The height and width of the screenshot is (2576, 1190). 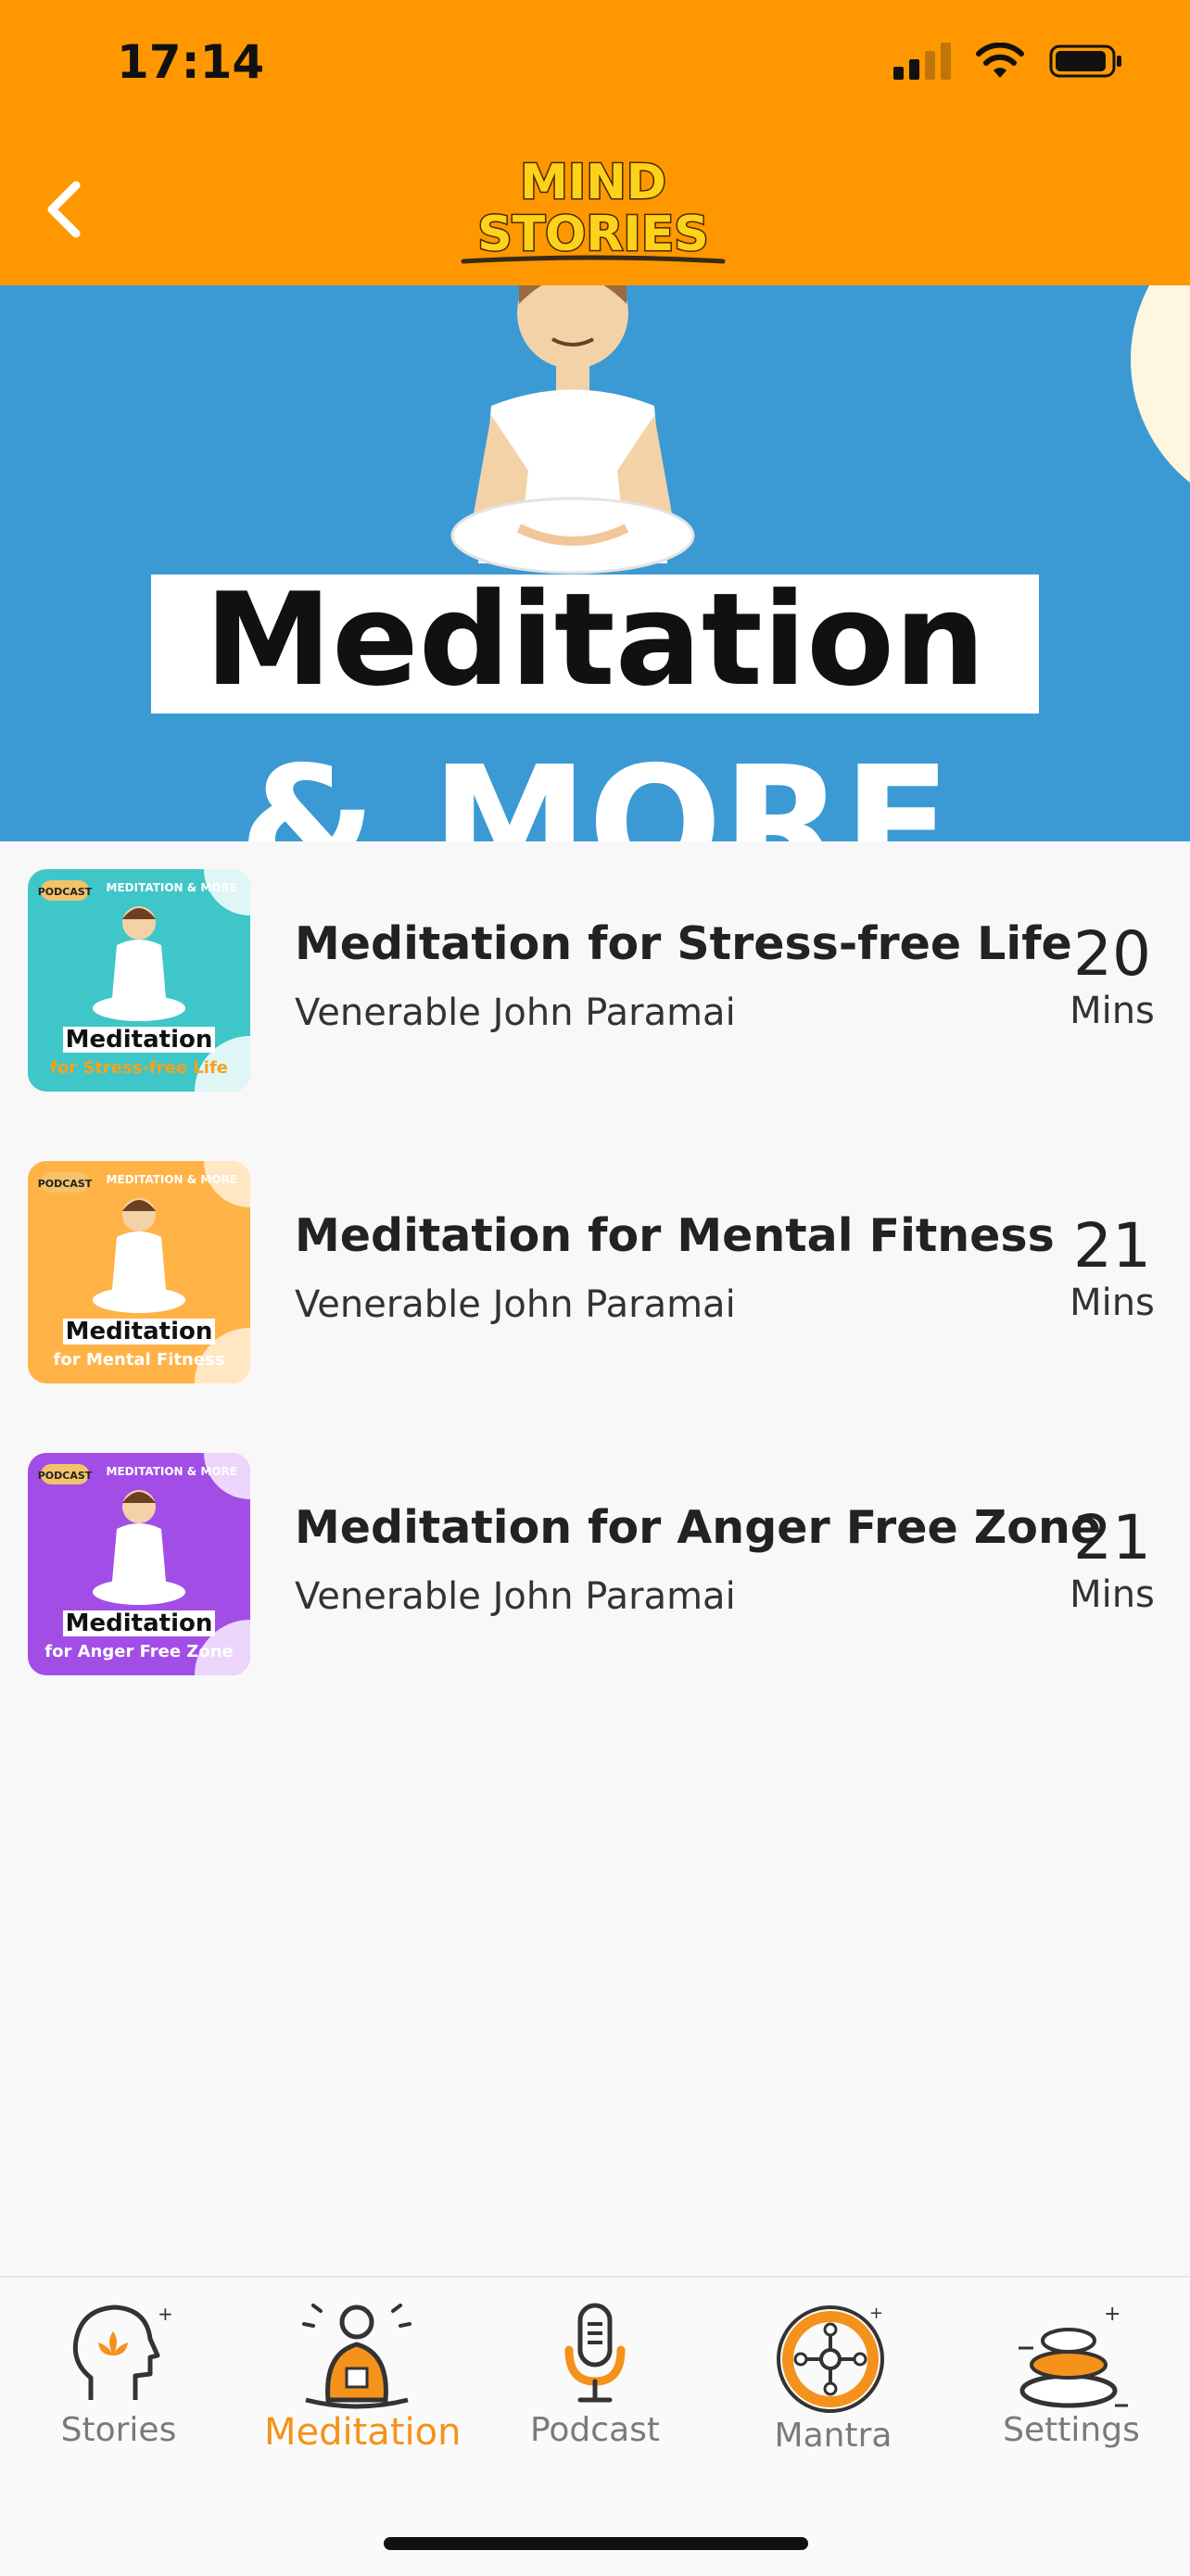 What do you see at coordinates (1073, 2355) in the screenshot?
I see `stacked-stones-icon: +` at bounding box center [1073, 2355].